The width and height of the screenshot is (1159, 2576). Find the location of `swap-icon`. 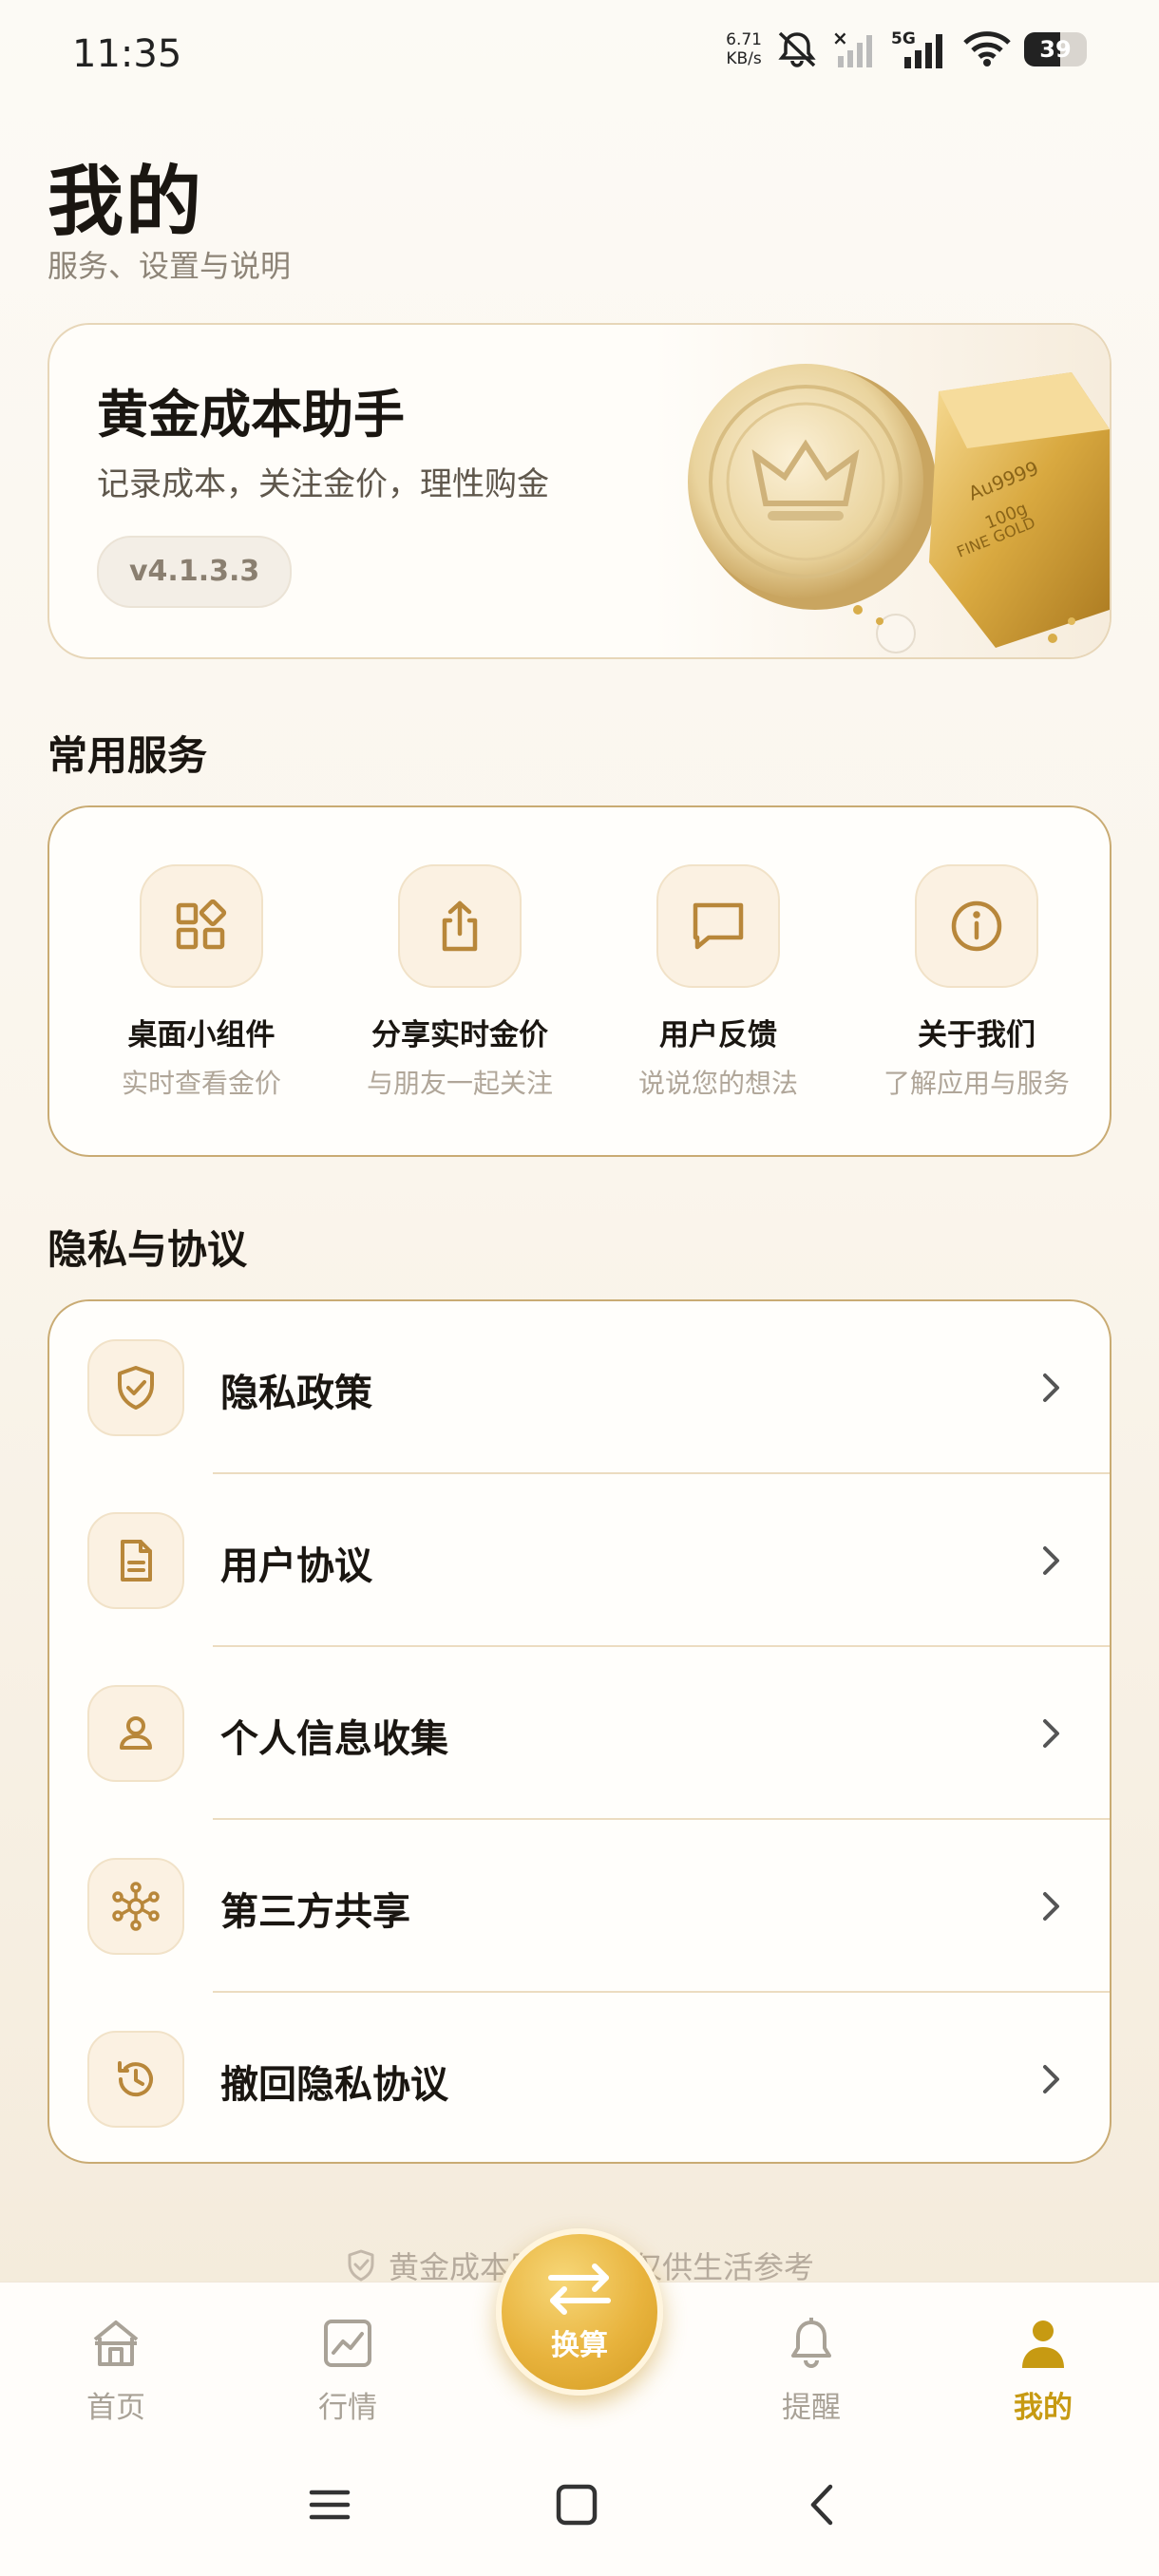

swap-icon is located at coordinates (579, 2289).